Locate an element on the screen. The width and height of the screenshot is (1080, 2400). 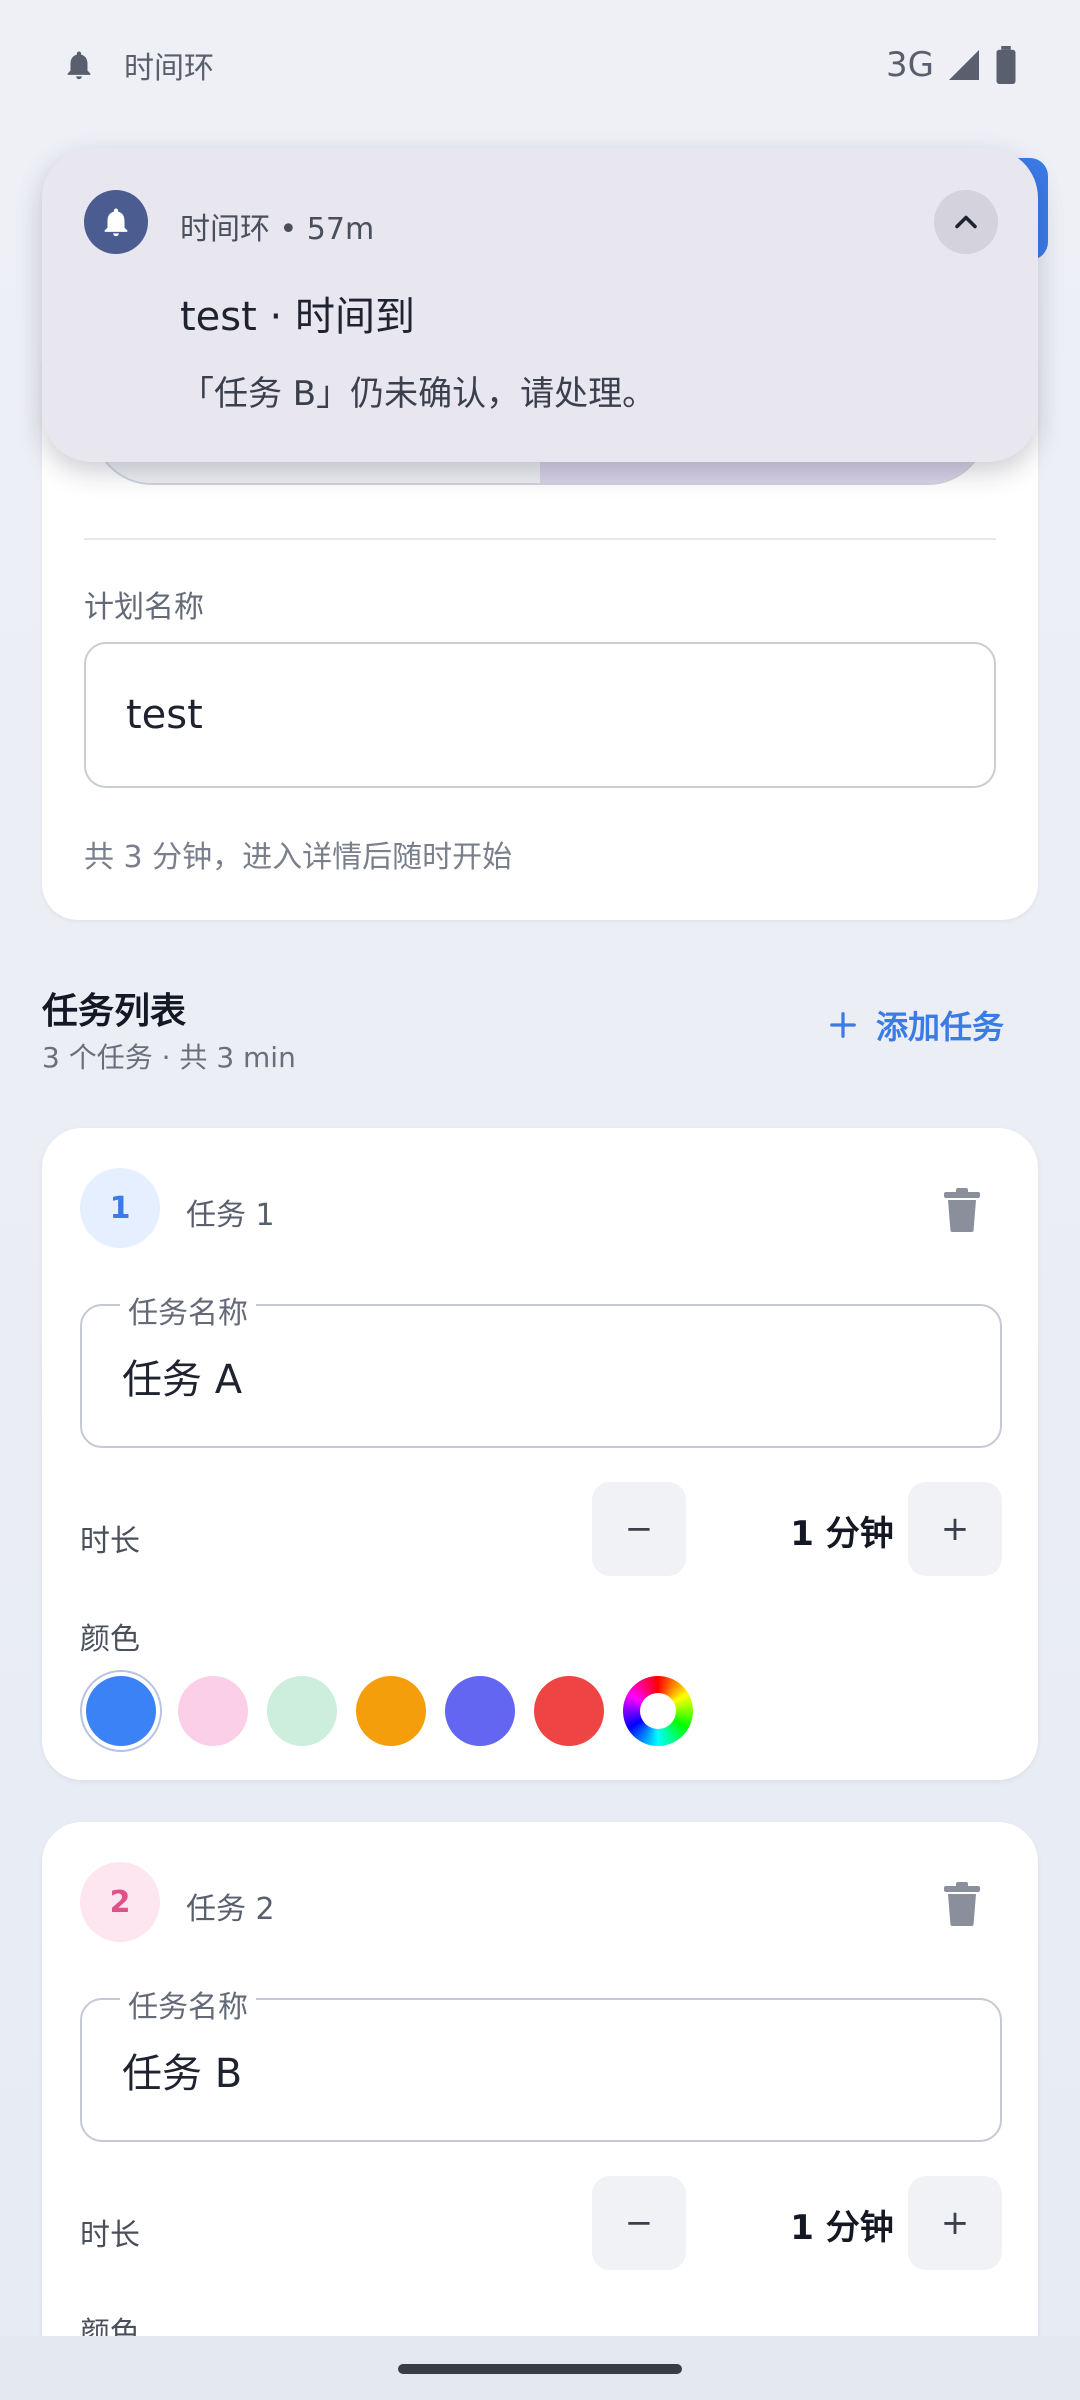
task-number-badge: 1 is located at coordinates (120, 1208).